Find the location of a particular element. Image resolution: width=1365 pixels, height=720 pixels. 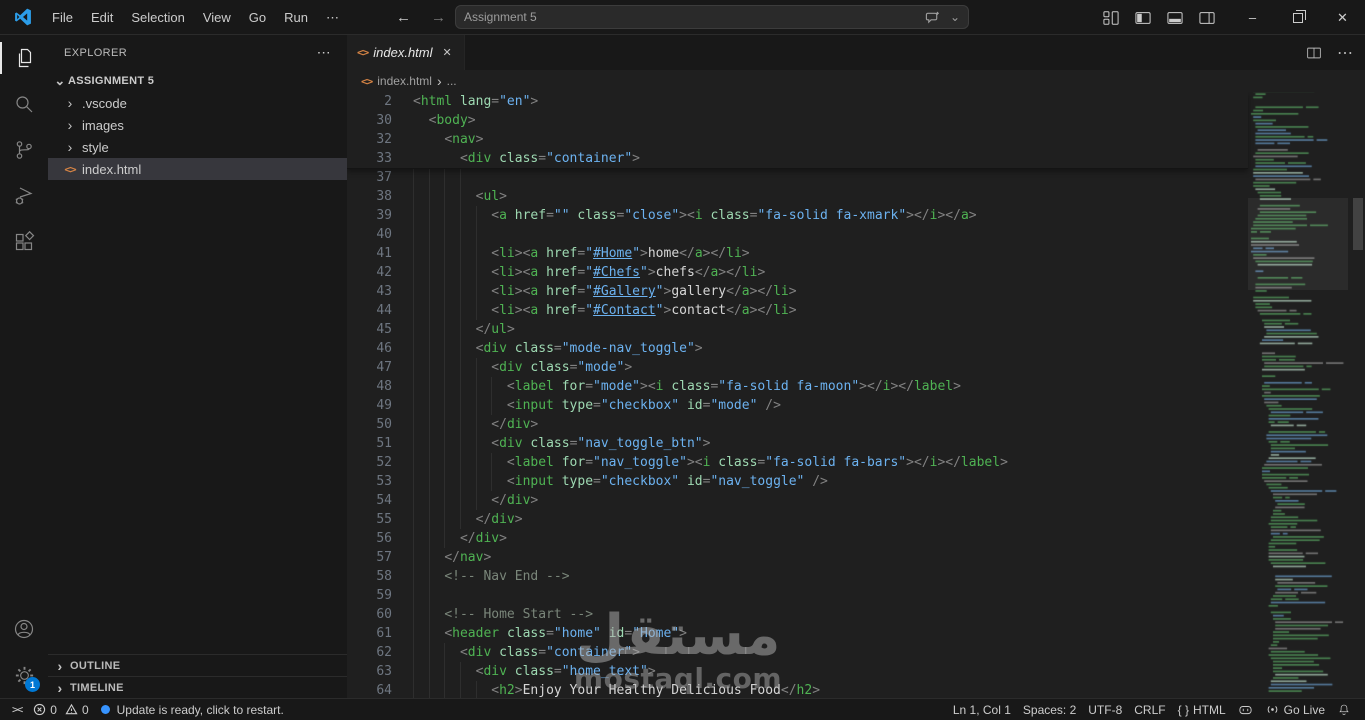

sidebar-section-timeline: › TIMELINE is located at coordinates (197, 687).